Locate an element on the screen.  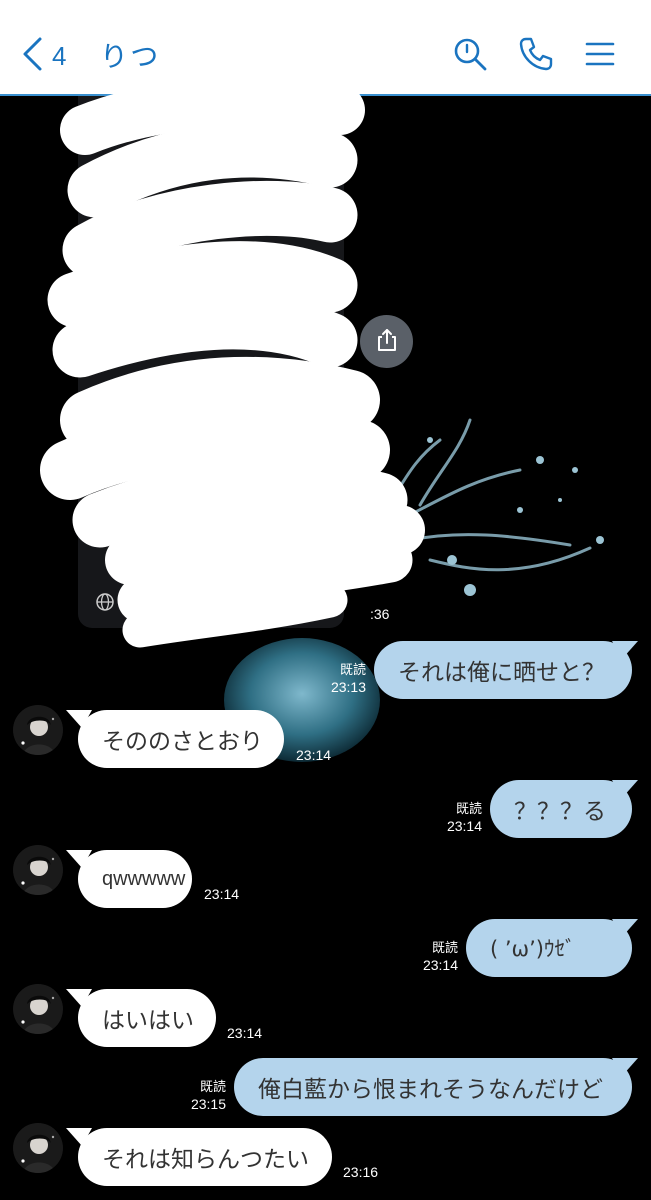
globe-icon is located at coordinates (105, 602).